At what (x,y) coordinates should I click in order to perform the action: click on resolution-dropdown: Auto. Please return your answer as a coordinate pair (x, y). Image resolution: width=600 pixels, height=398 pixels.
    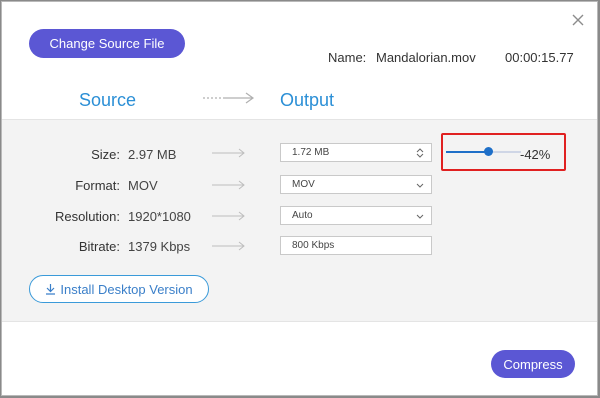
    Looking at the image, I should click on (356, 215).